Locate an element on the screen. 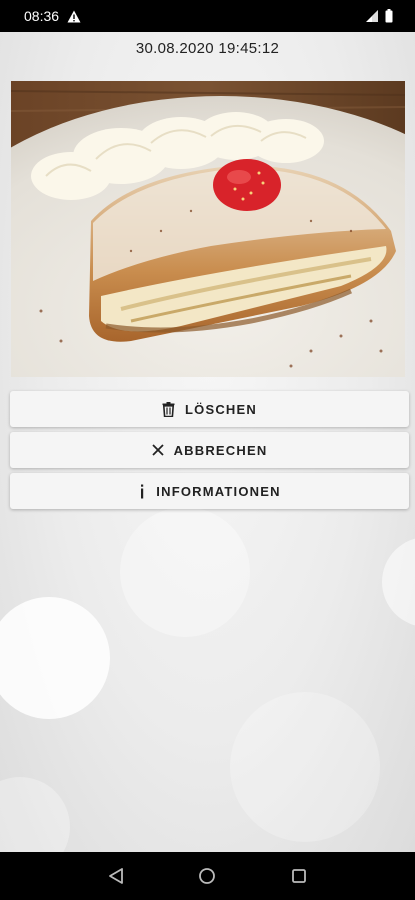 This screenshot has height=900, width=415. cancel-button-label: ABBRECHEN is located at coordinates (220, 450).